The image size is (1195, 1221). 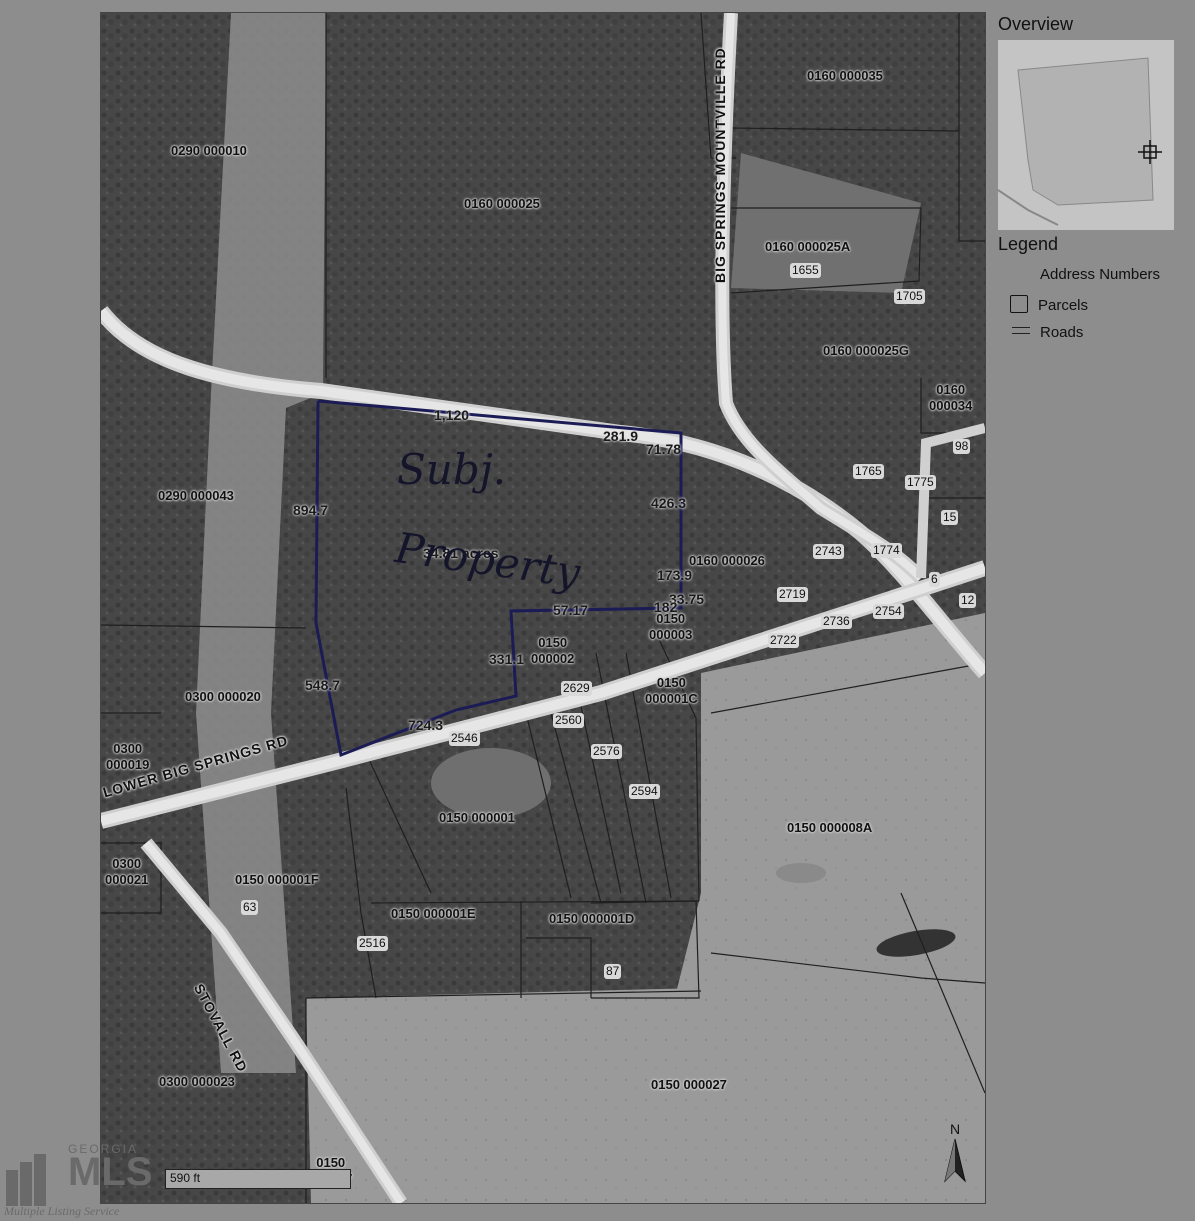 I want to click on address-number: 2576, so click(x=606, y=751).